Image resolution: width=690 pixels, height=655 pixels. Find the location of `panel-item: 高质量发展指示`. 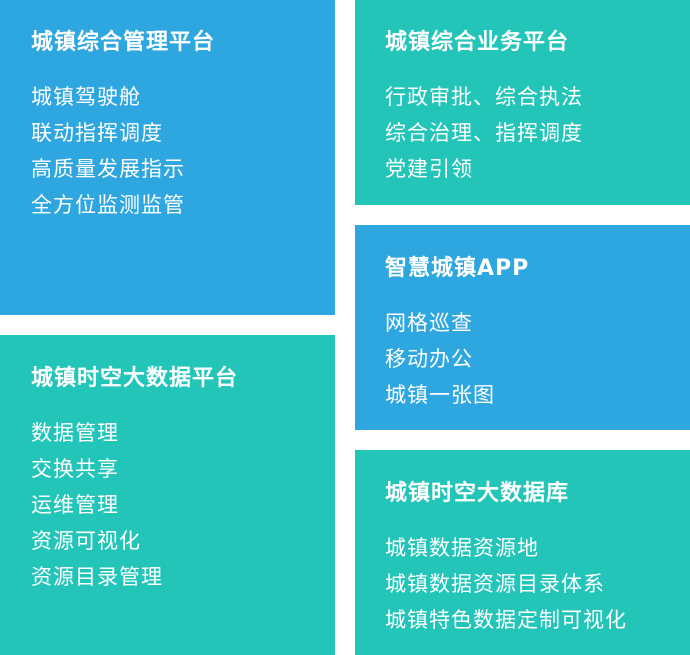

panel-item: 高质量发展指示 is located at coordinates (108, 169).